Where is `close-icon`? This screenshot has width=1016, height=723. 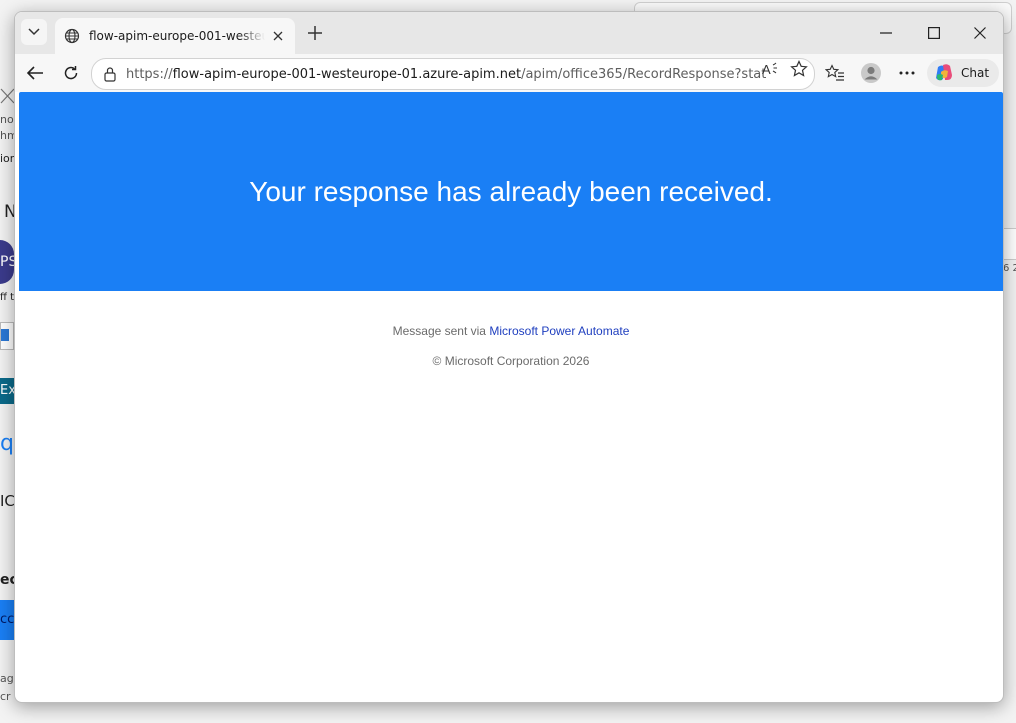 close-icon is located at coordinates (980, 33).